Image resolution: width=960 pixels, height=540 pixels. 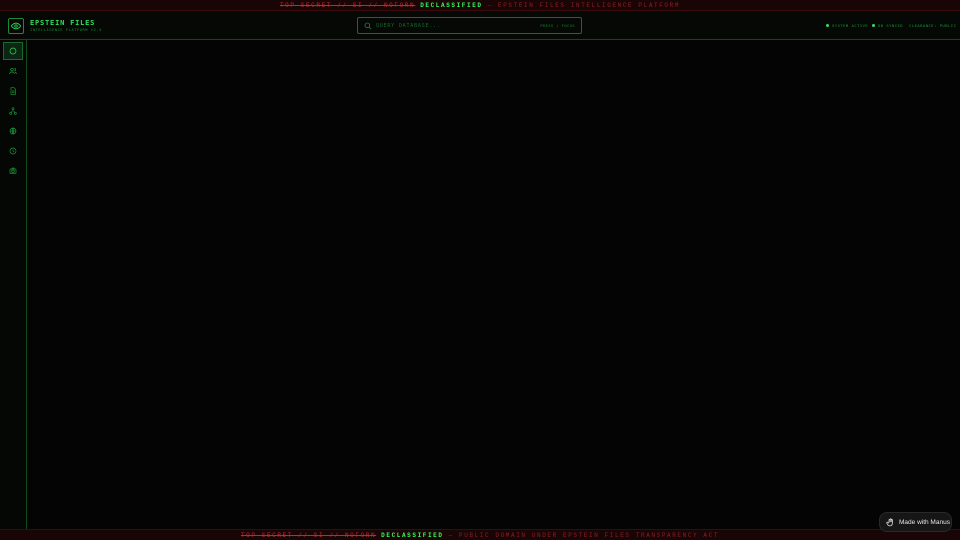 What do you see at coordinates (63, 23) in the screenshot?
I see `app-title: EPSTEIN FILES` at bounding box center [63, 23].